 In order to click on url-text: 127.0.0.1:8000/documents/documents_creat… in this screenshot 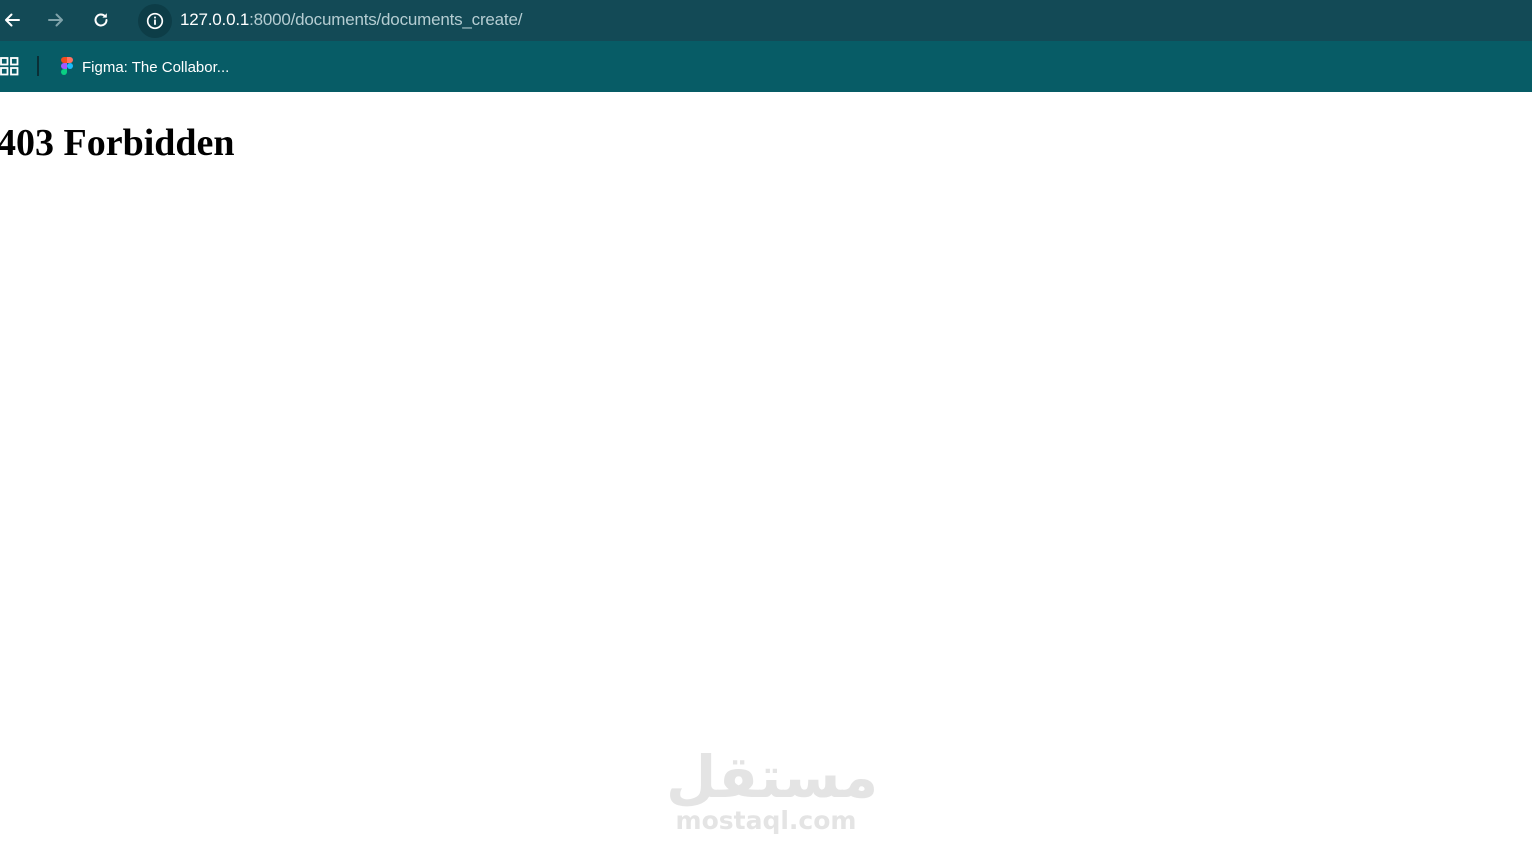, I will do `click(351, 20)`.